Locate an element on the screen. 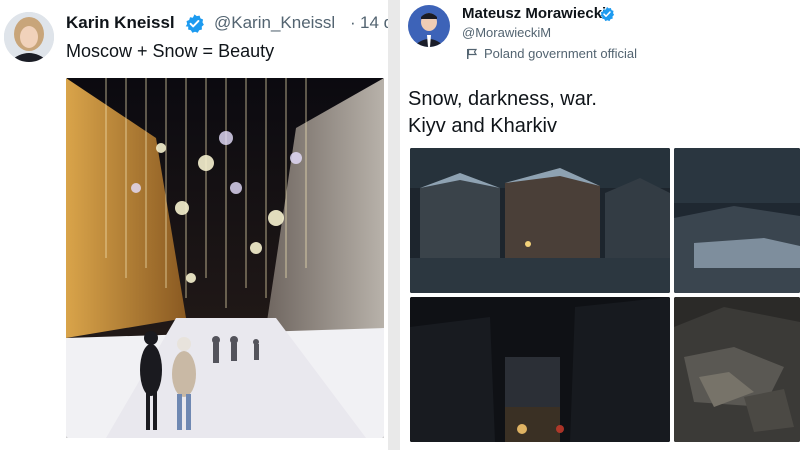 The width and height of the screenshot is (800, 450). author-handle: @Karin_Kneissl is located at coordinates (274, 23).